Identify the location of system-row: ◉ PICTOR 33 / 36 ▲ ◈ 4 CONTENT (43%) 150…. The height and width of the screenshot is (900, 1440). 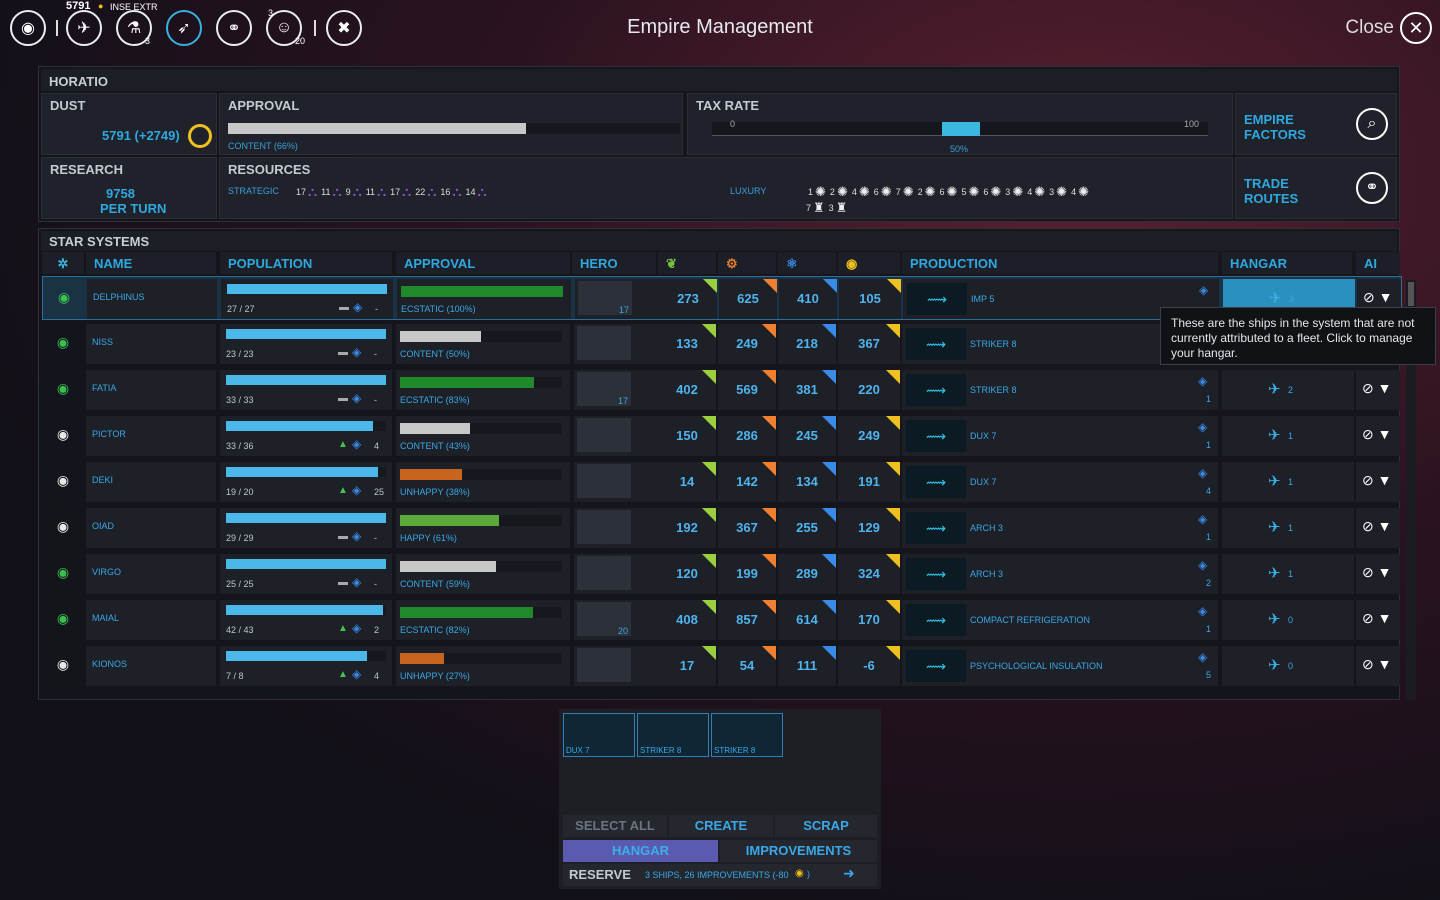
(722, 436).